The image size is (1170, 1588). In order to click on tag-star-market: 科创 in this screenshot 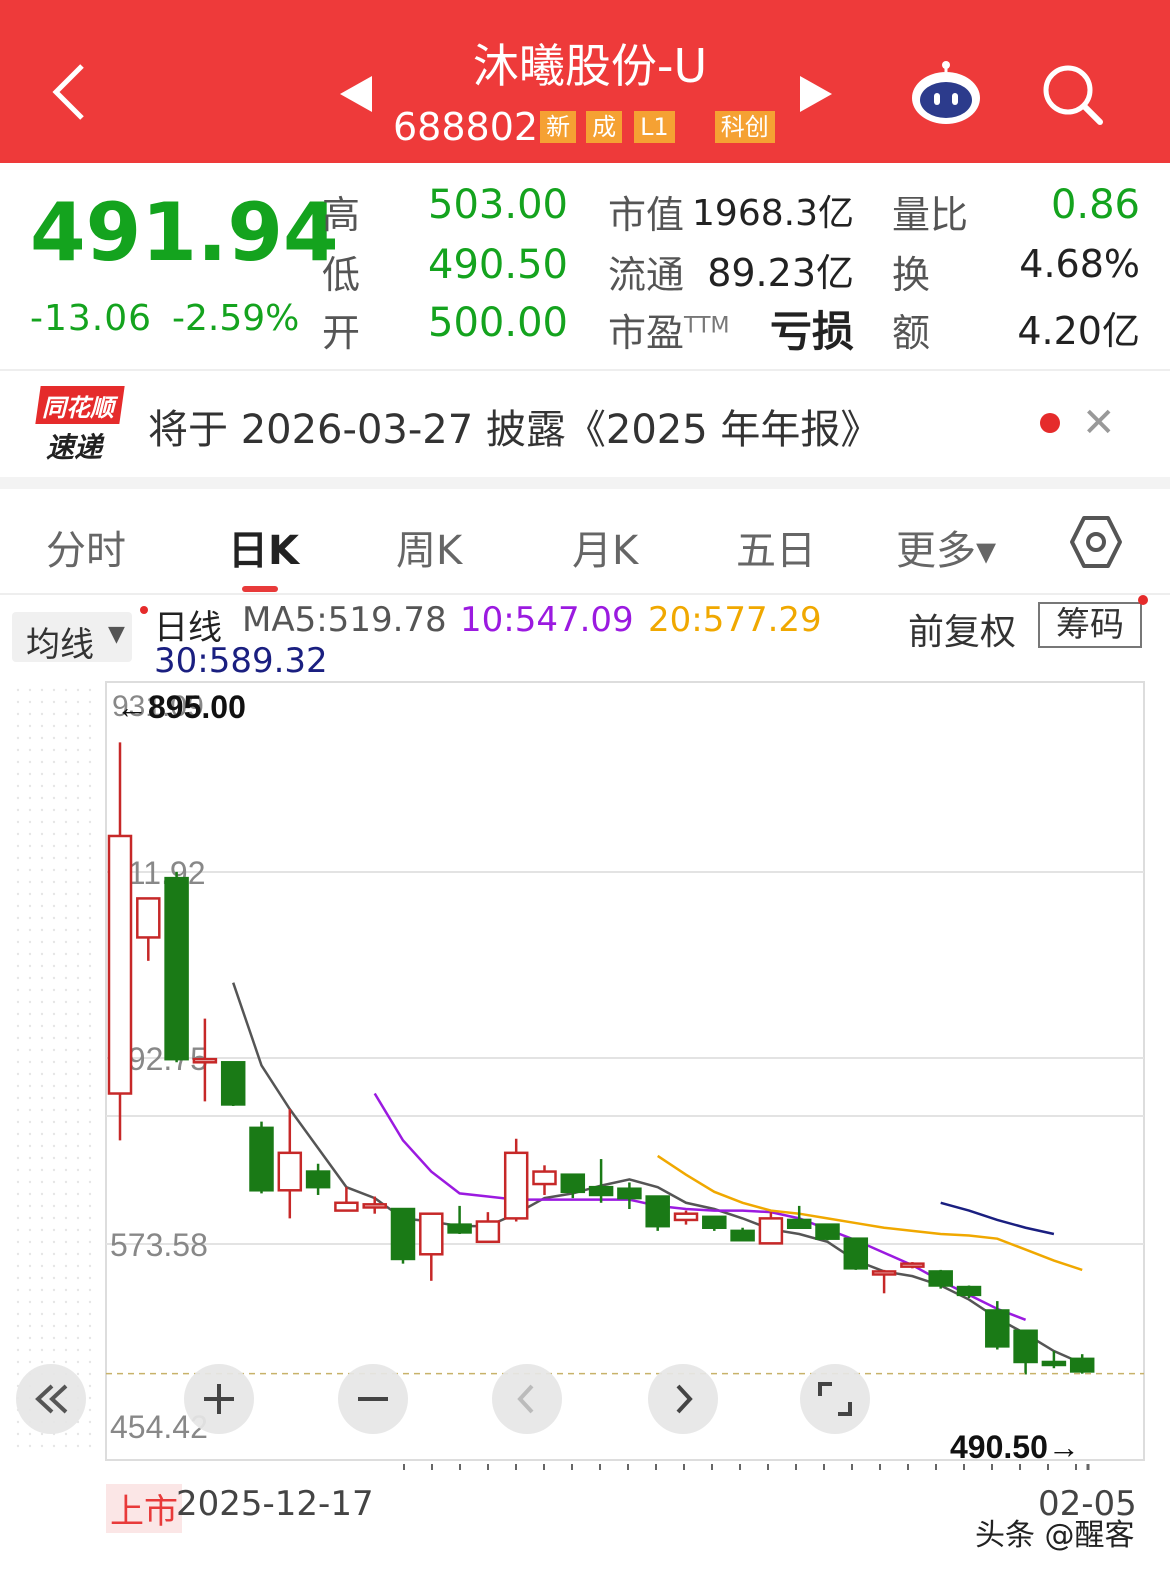, I will do `click(744, 127)`.